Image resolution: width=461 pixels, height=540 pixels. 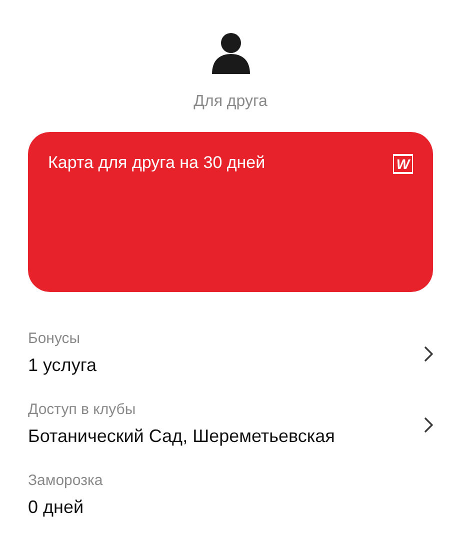 I want to click on row-value: Ботанический Сад, Шереметьевская, so click(x=181, y=436).